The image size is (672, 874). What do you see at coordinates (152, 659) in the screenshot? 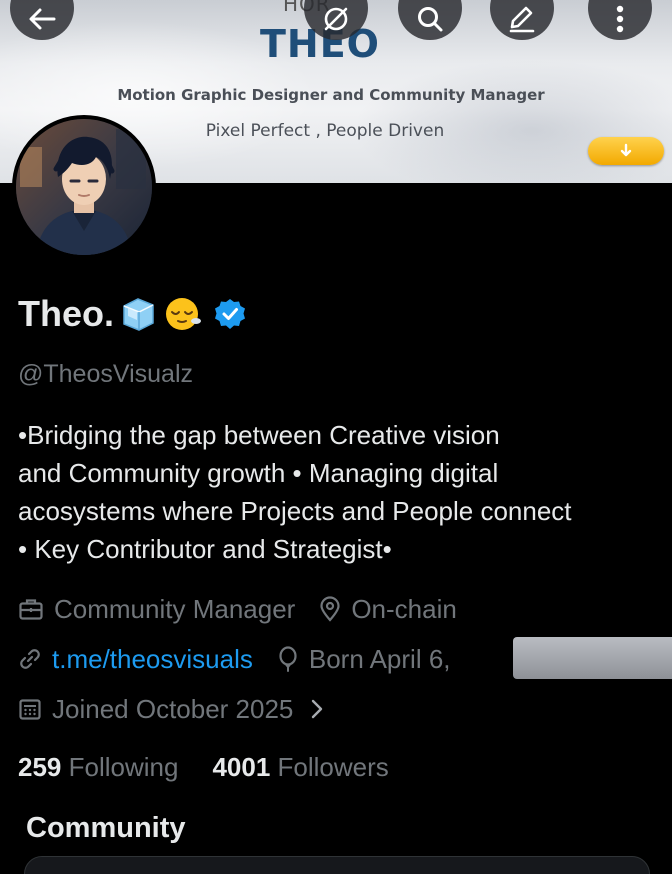
I see `website-link: t.me/theosvisuals` at bounding box center [152, 659].